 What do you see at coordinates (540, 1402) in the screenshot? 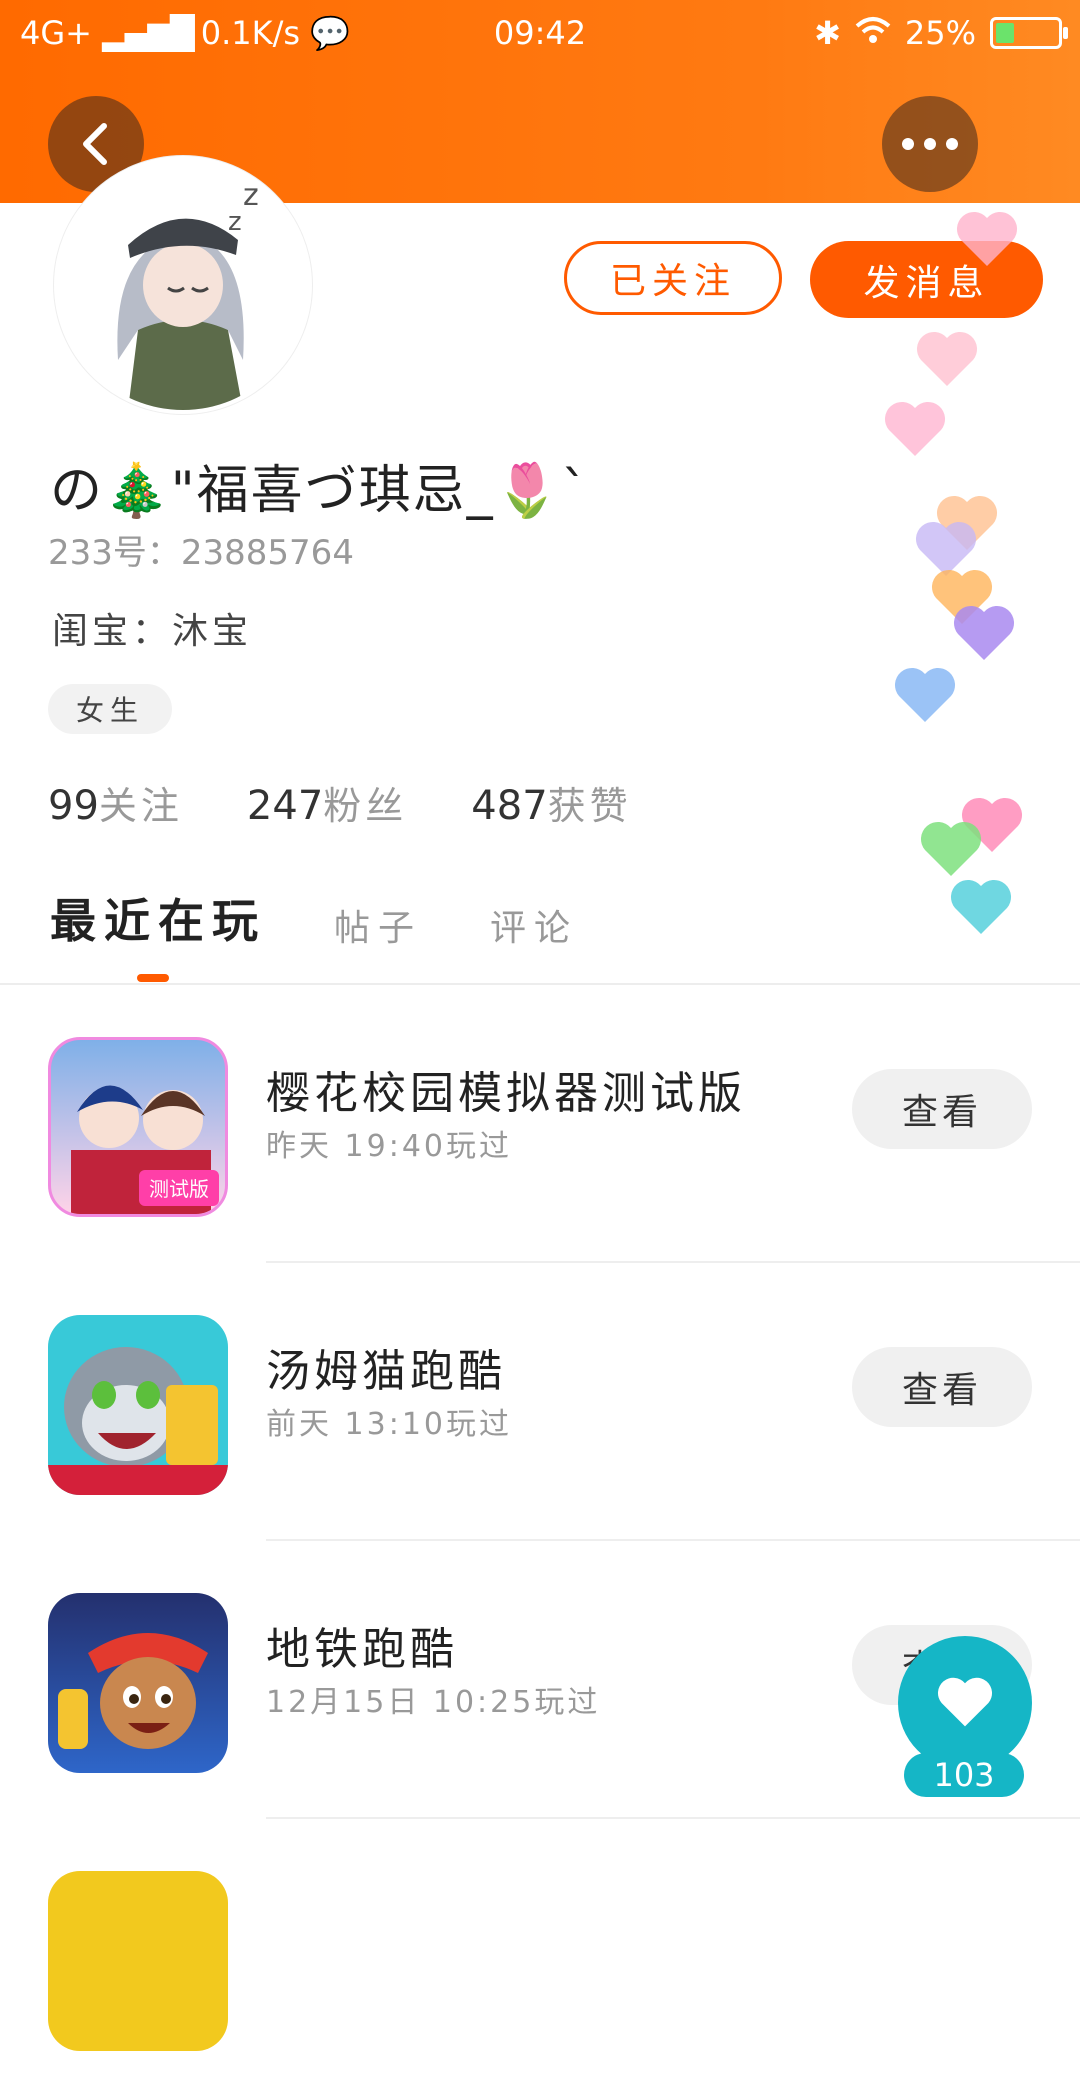
I see `game-list-item: 汤姆猫跑酷 前天 13:10玩过 查看` at bounding box center [540, 1402].